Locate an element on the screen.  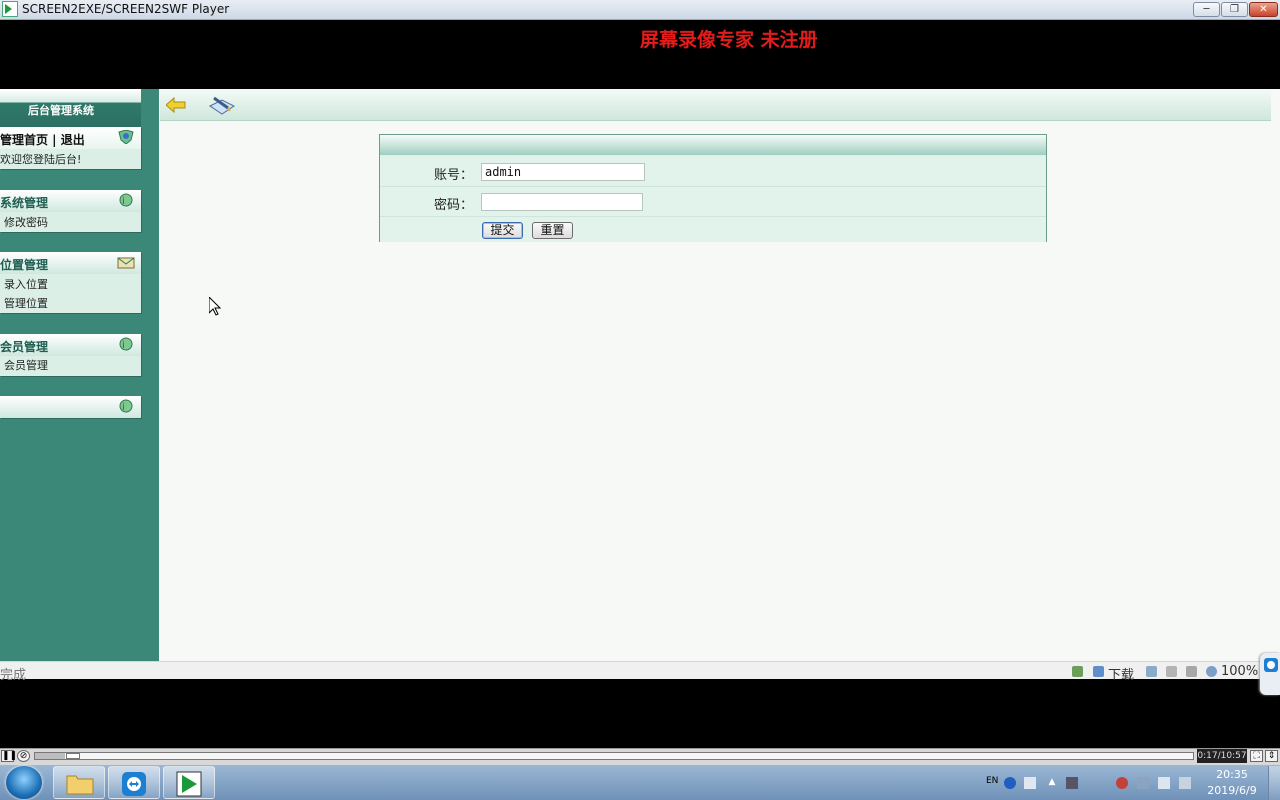
fullscreen-button: ⛶ is located at coordinates (1256, 756).